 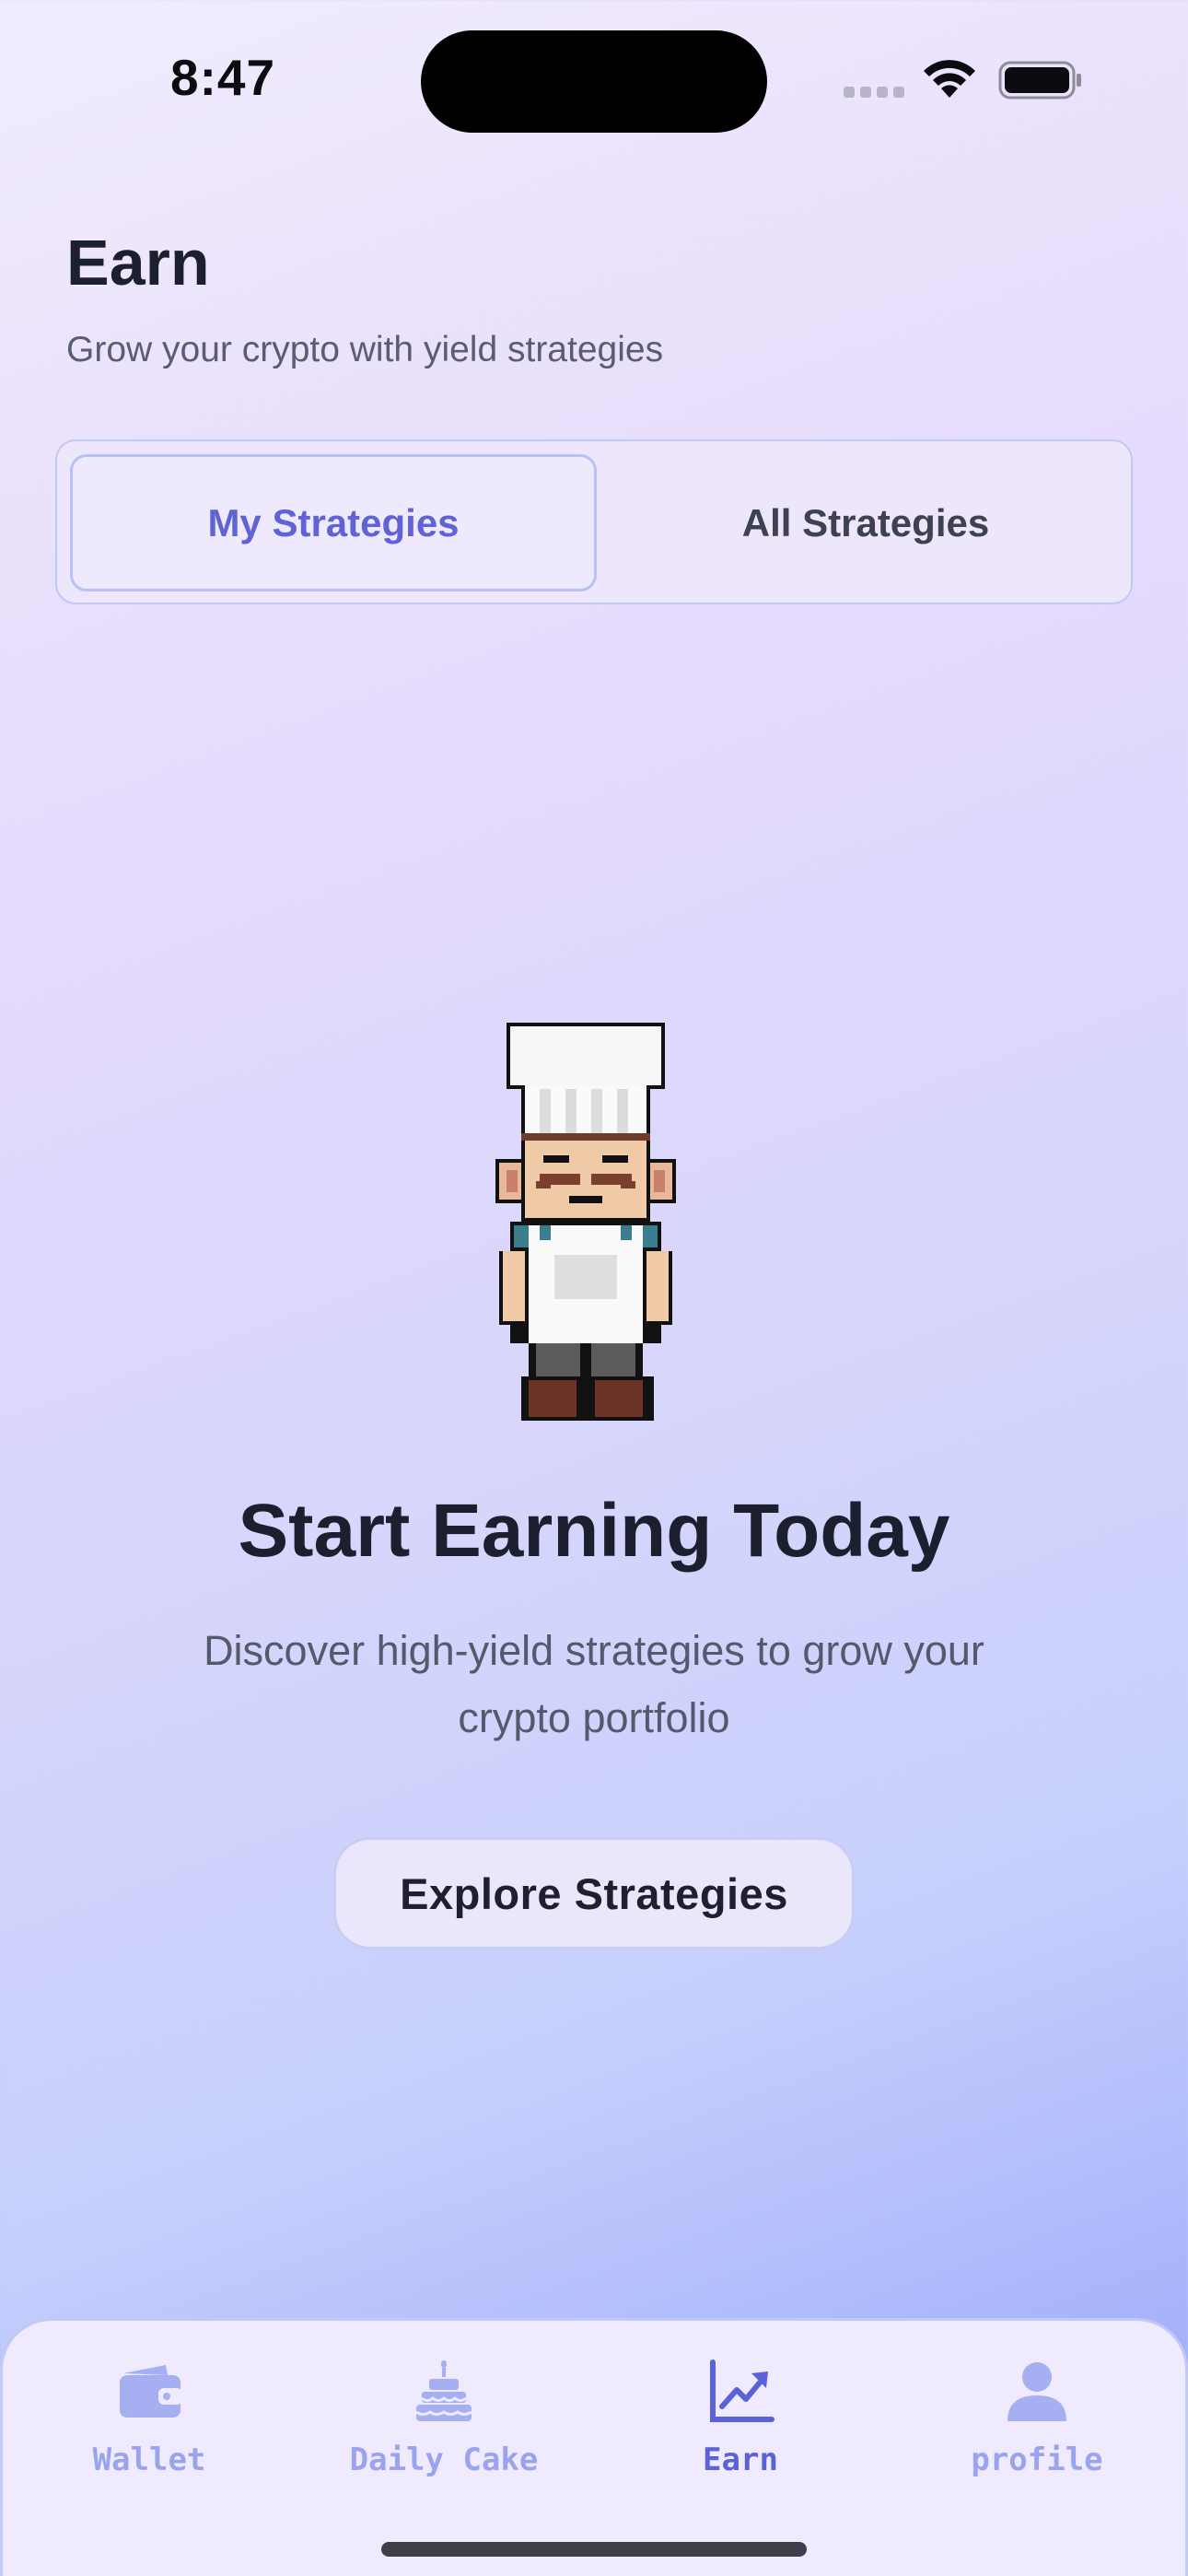 I want to click on tab-earn-label: Earn, so click(x=740, y=2459).